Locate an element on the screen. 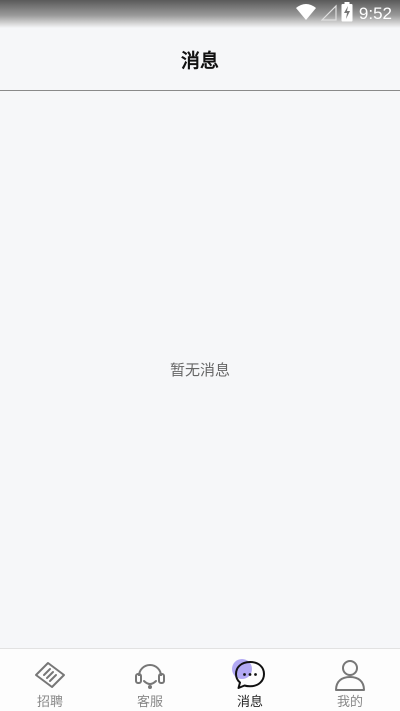  tab-mine: 我的 is located at coordinates (350, 680).